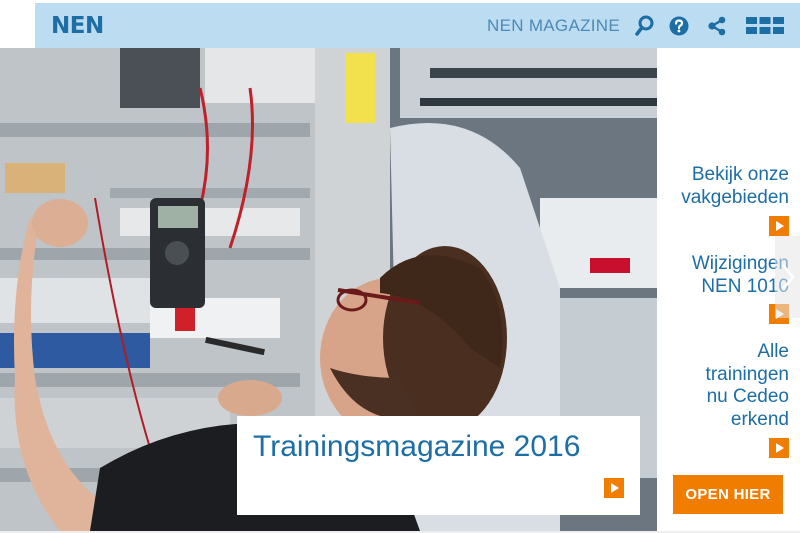 This screenshot has height=533, width=800. Describe the element at coordinates (779, 448) in the screenshot. I see `trainingen-play-icon` at that location.